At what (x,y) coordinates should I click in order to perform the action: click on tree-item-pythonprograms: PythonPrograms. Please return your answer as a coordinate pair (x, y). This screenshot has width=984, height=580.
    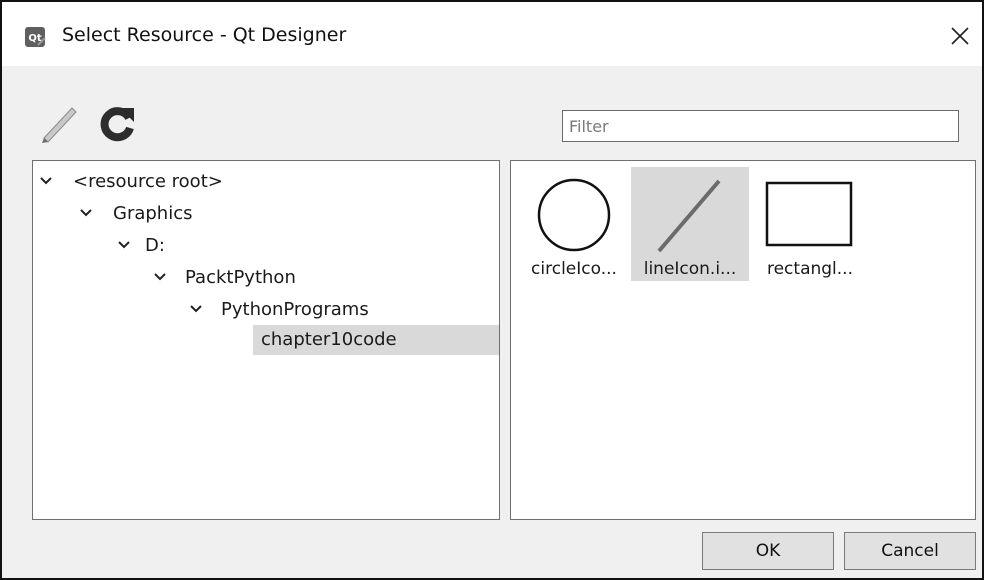
    Looking at the image, I should click on (266, 310).